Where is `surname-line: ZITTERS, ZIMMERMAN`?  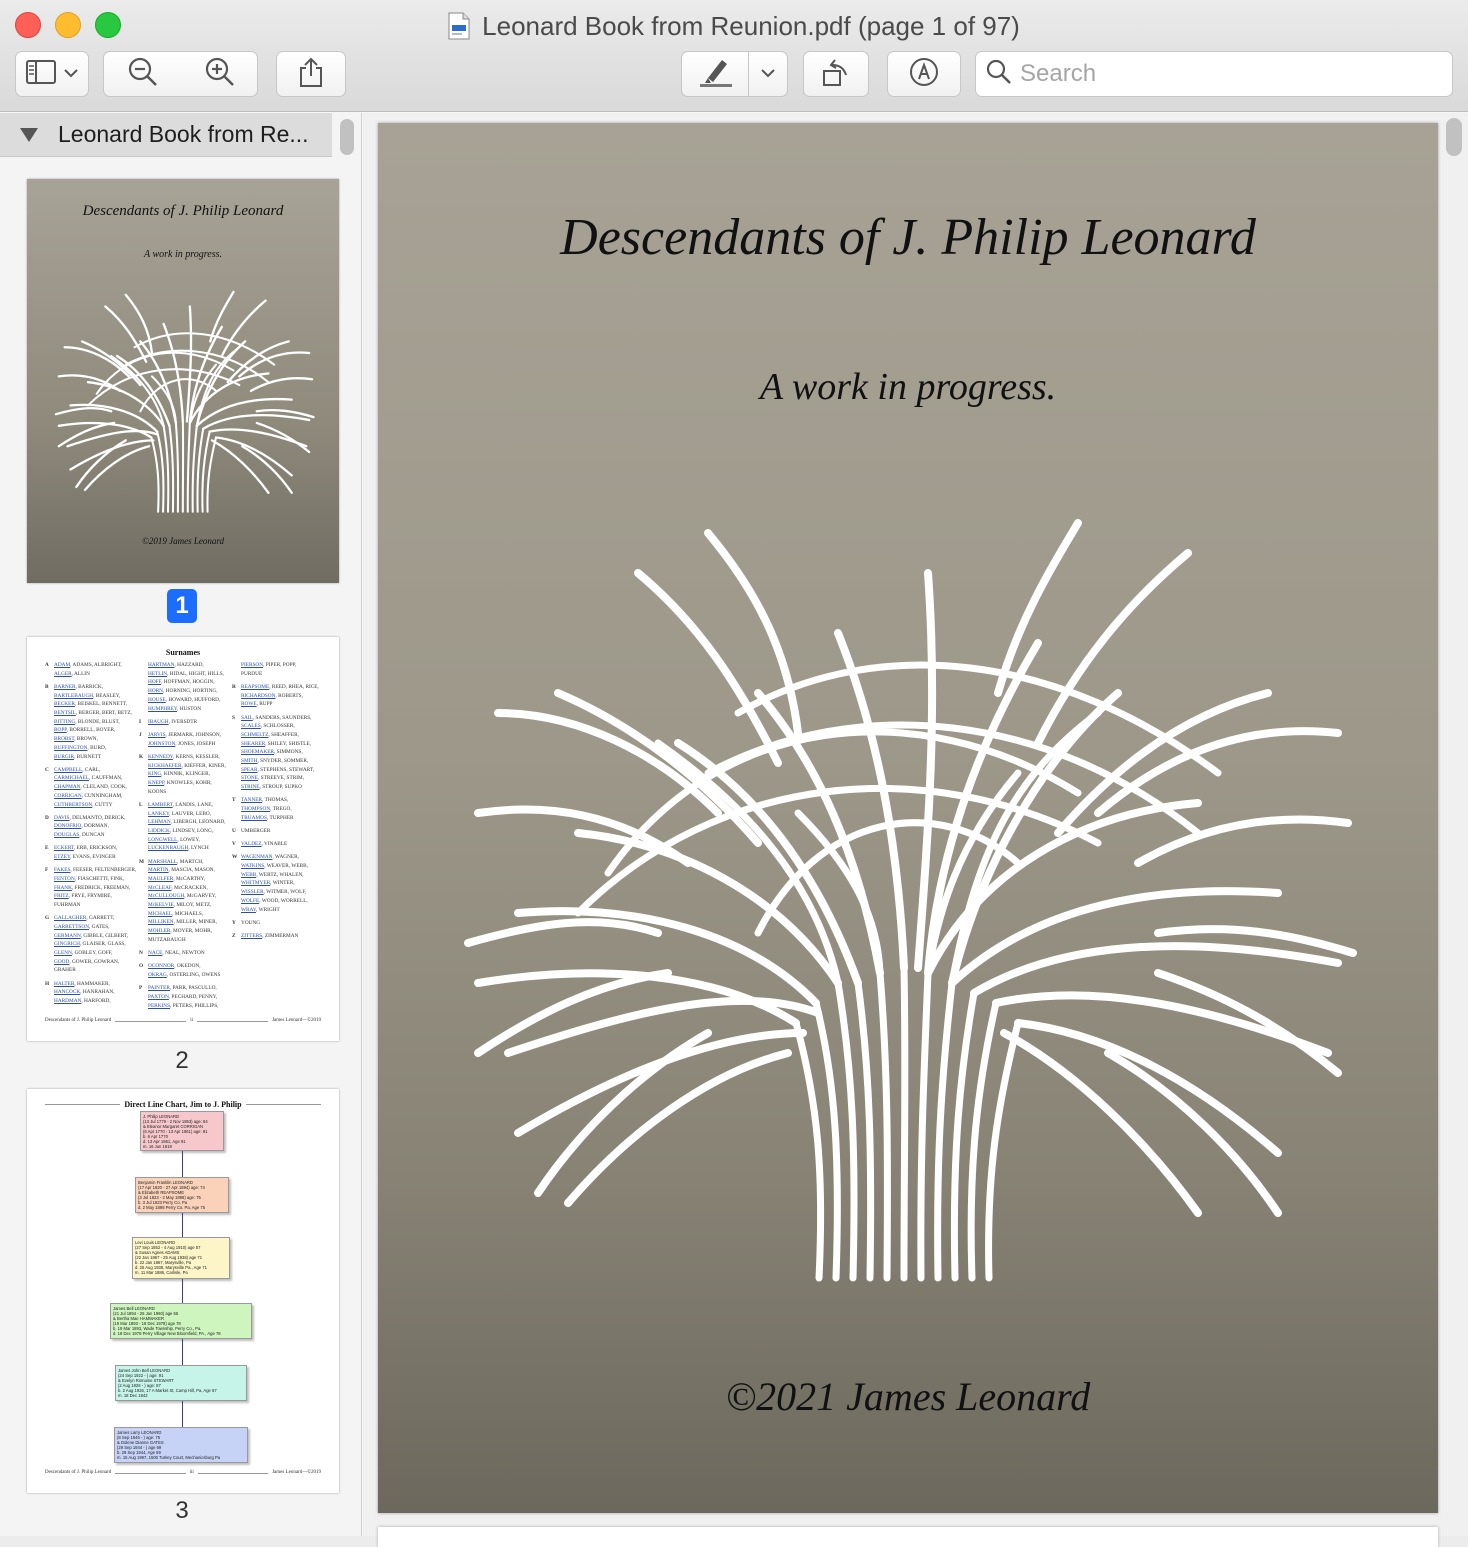 surname-line: ZITTERS, ZIMMERMAN is located at coordinates (269, 936).